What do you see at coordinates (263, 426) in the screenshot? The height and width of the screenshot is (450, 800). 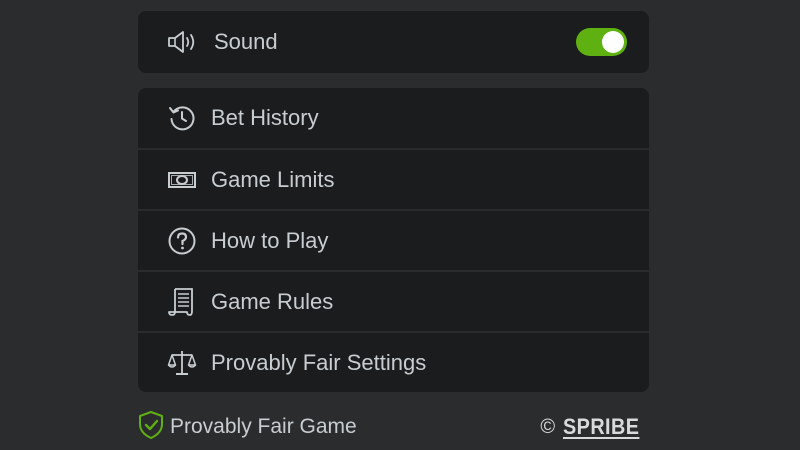 I see `provably-fair-label: Provably Fair Game` at bounding box center [263, 426].